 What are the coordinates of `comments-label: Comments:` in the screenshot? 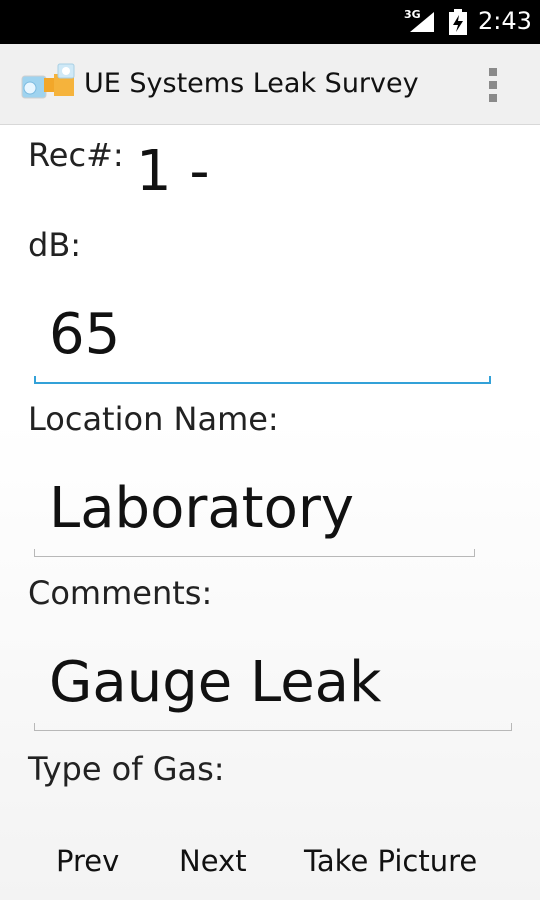 It's located at (120, 593).